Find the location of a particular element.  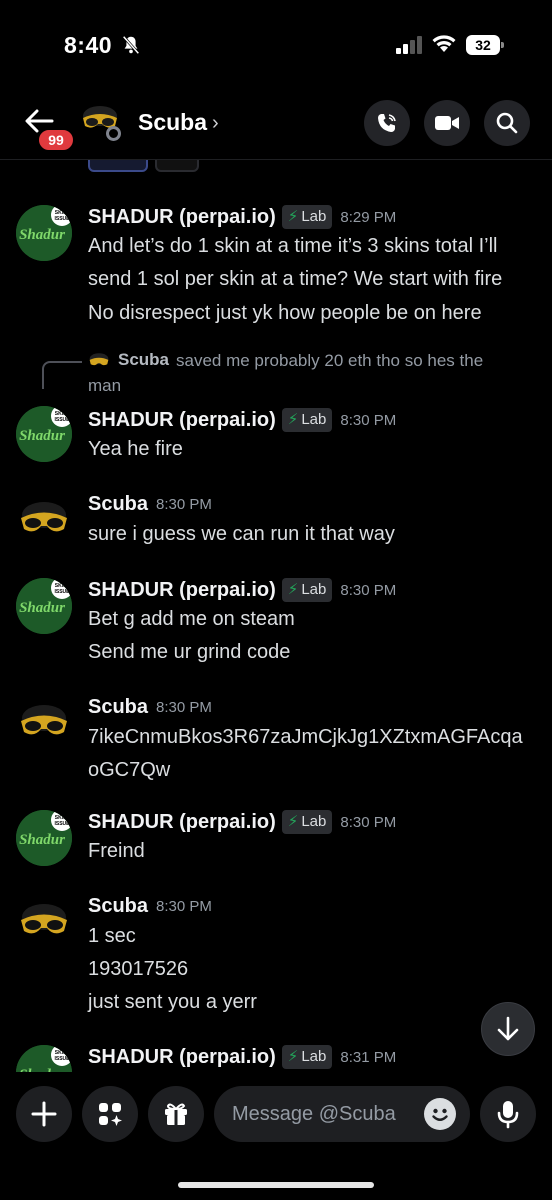

video-camera-icon is located at coordinates (447, 123).